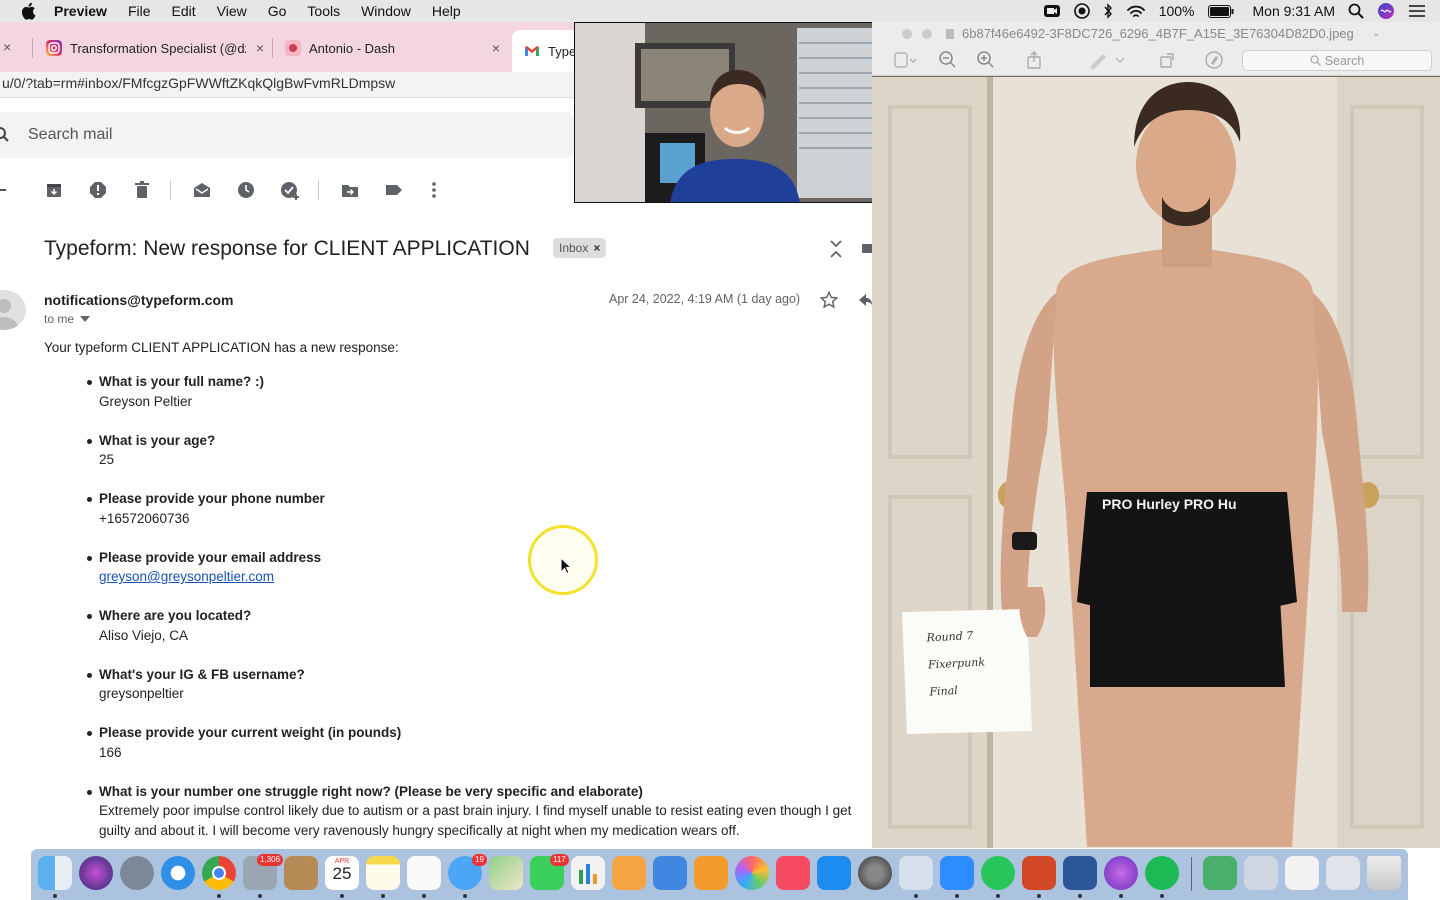  Describe the element at coordinates (670, 873) in the screenshot. I see `keynote-icon` at that location.